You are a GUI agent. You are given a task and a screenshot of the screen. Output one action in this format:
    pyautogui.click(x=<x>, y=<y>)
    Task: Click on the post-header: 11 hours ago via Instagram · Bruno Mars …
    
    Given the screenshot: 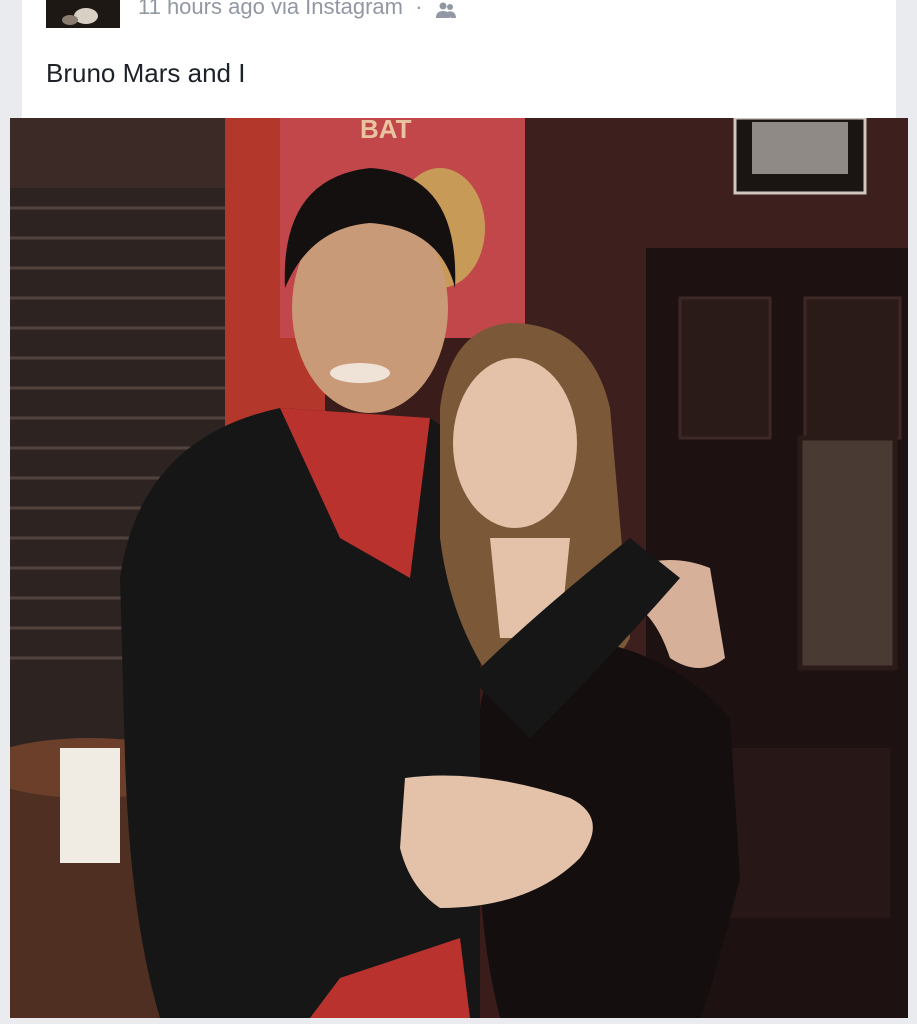 What is the action you would take?
    pyautogui.click(x=459, y=59)
    